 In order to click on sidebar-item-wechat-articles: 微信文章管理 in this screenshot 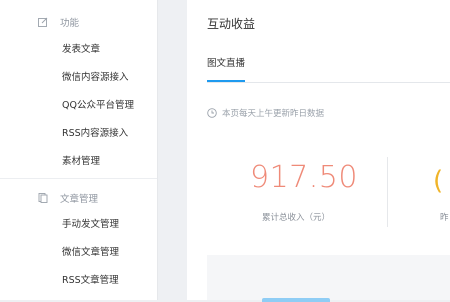, I will do `click(90, 251)`.